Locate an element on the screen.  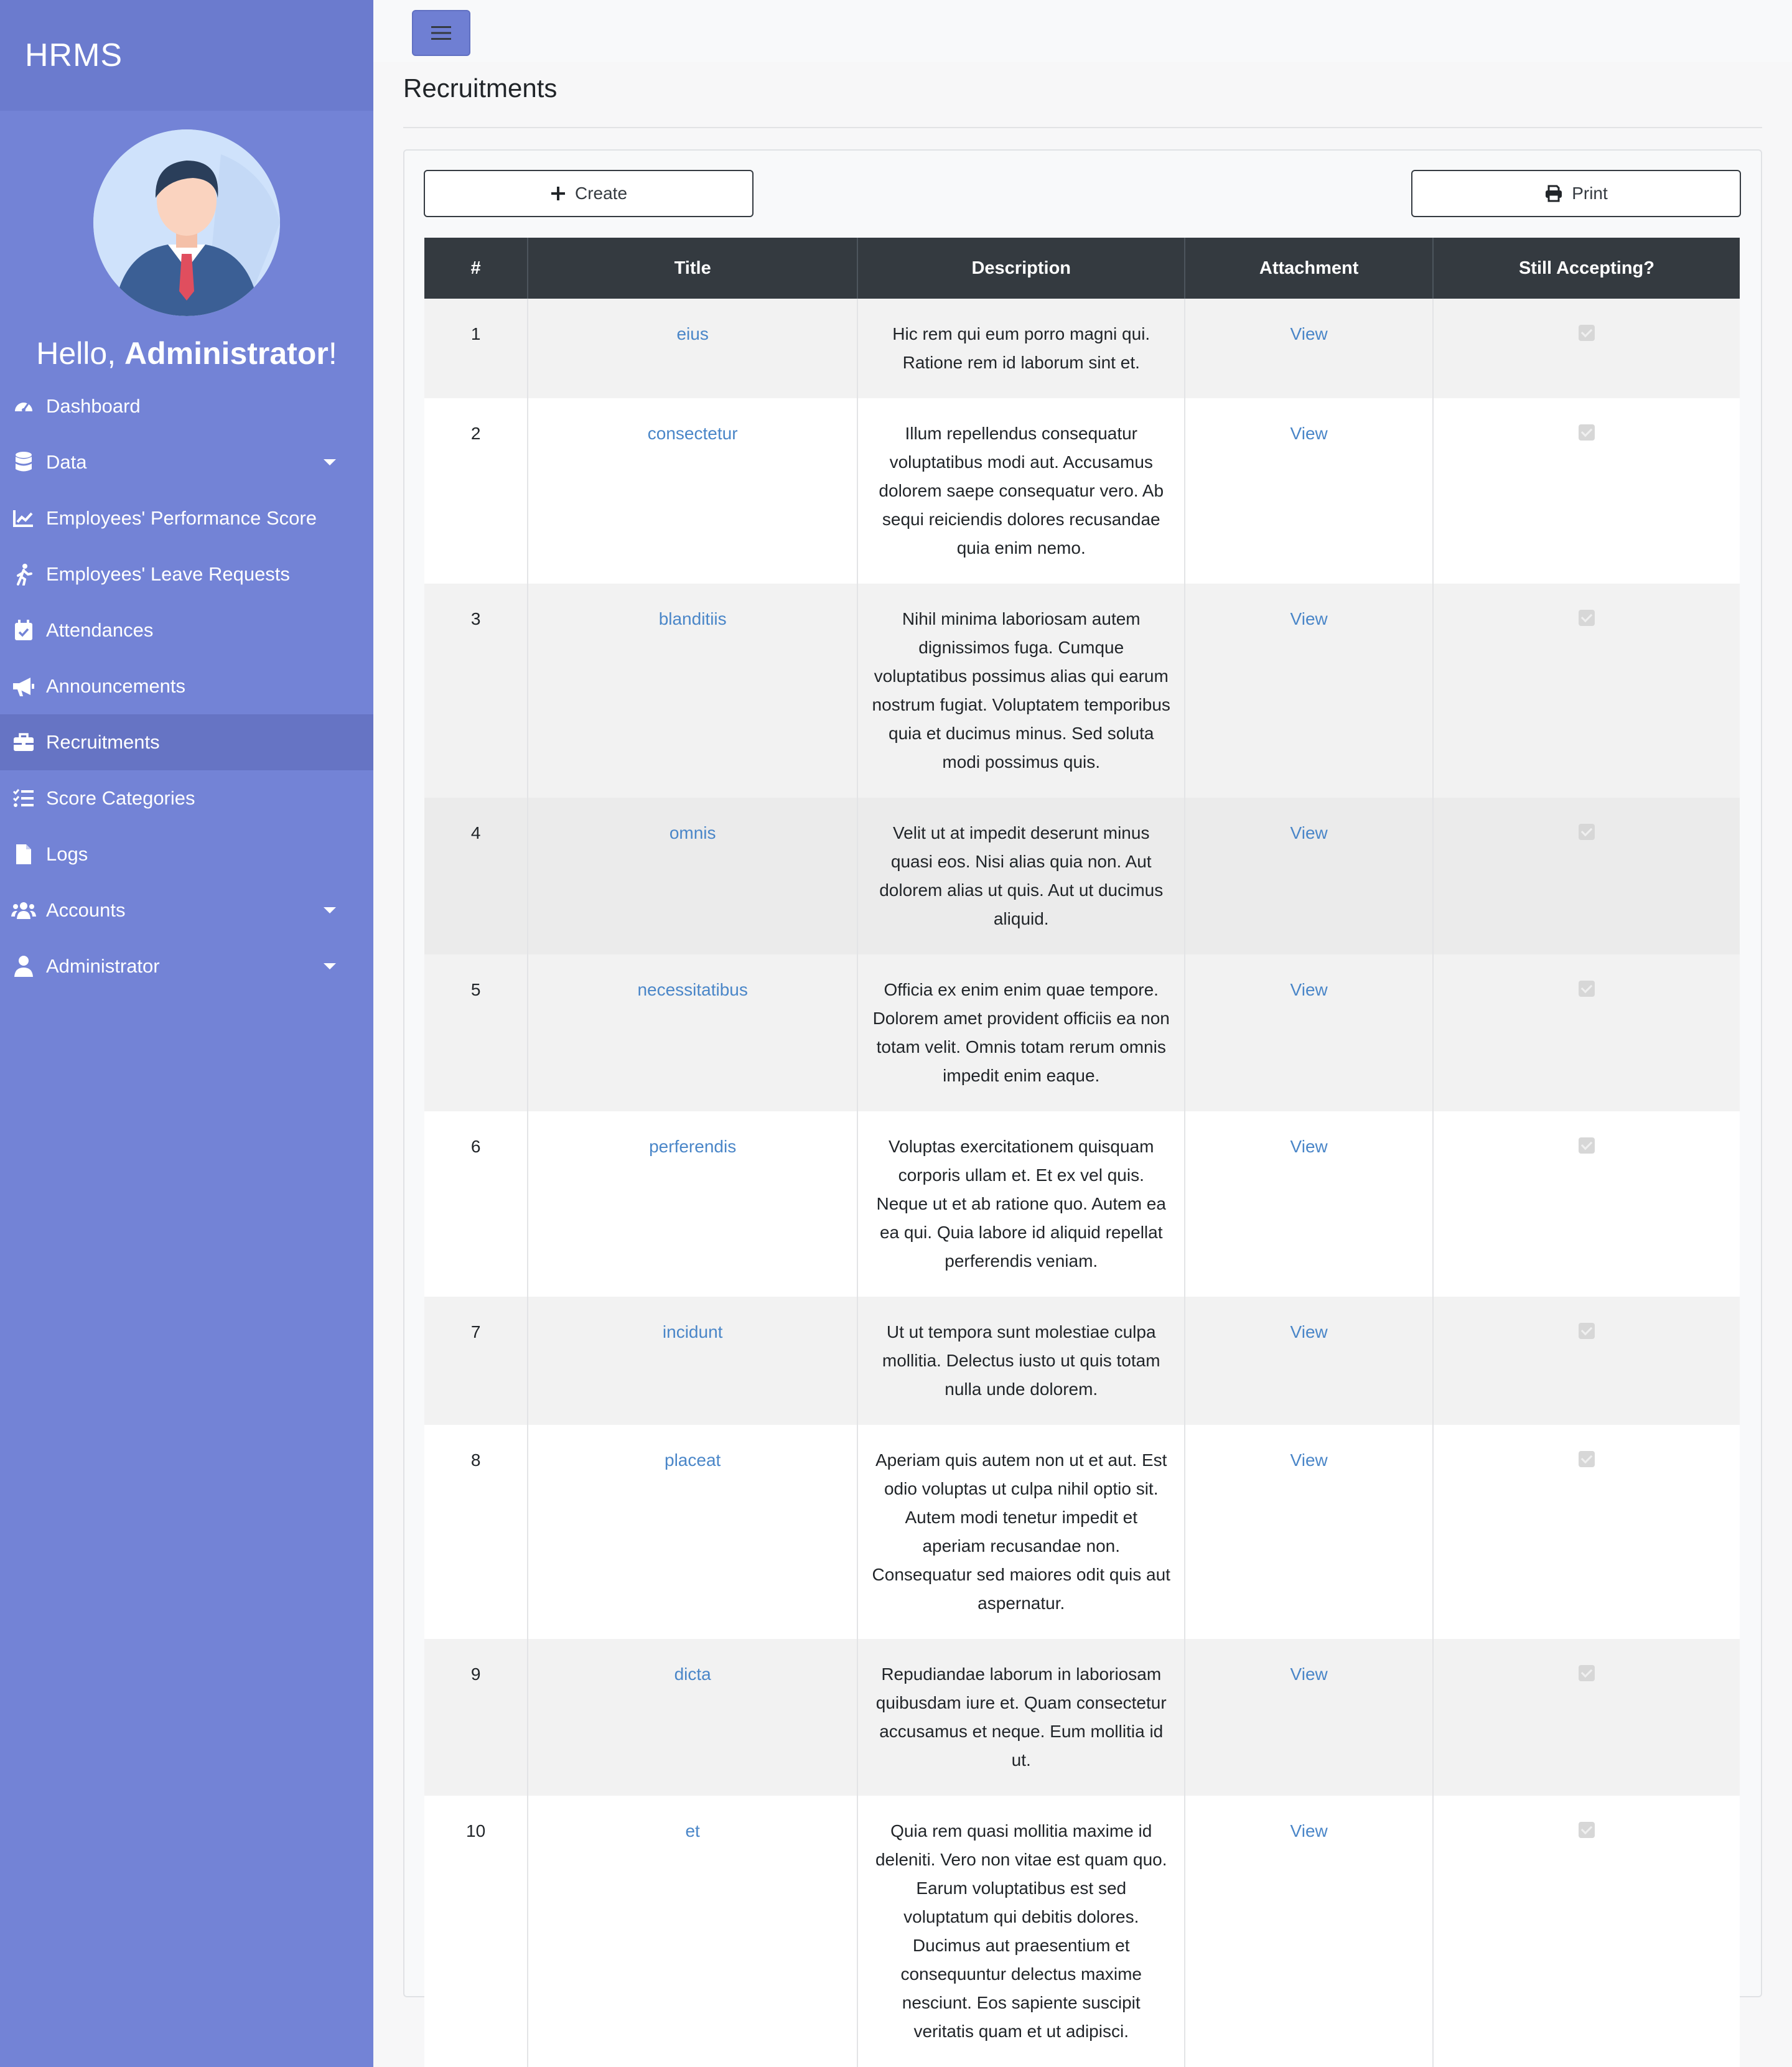
sidebar-item-label: Announcements is located at coordinates (116, 686).